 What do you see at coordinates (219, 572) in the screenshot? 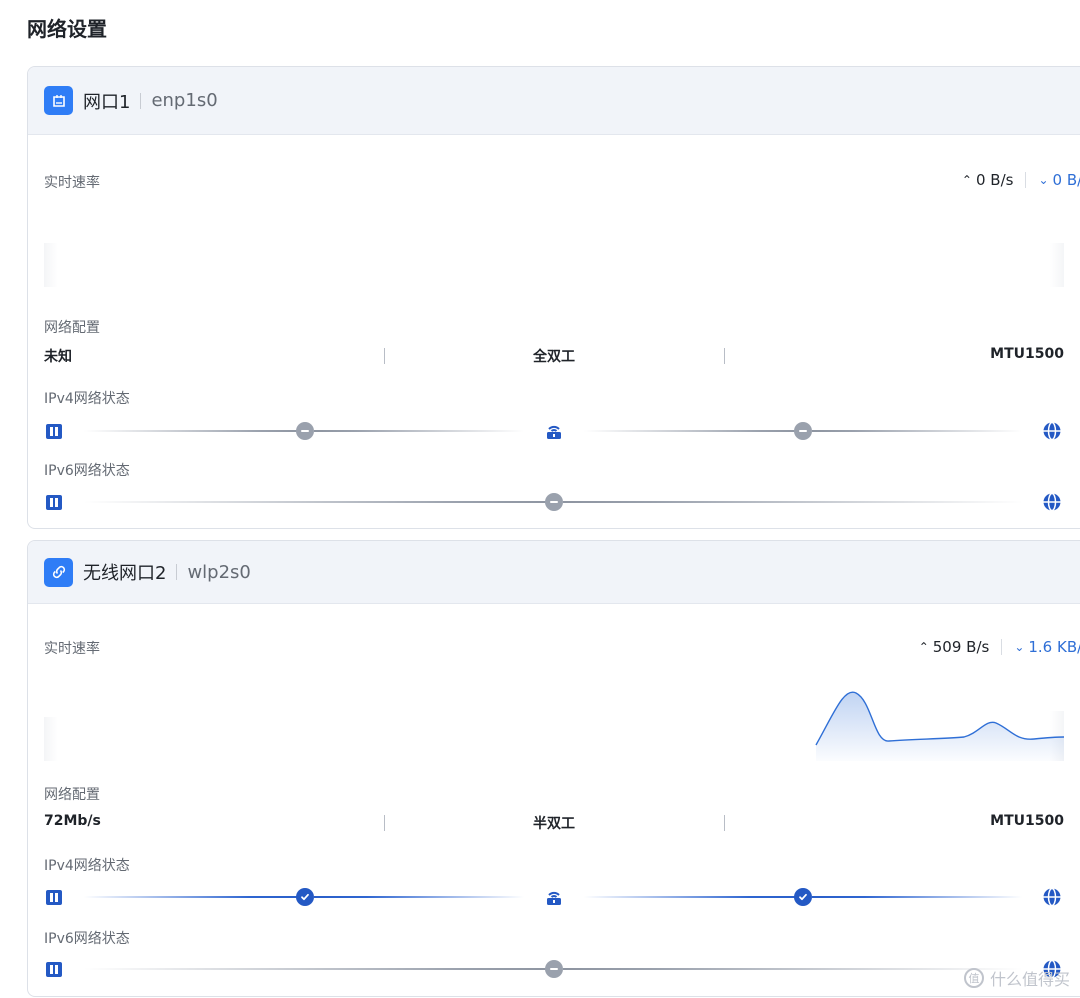
I see `interface-device: wlp2s0` at bounding box center [219, 572].